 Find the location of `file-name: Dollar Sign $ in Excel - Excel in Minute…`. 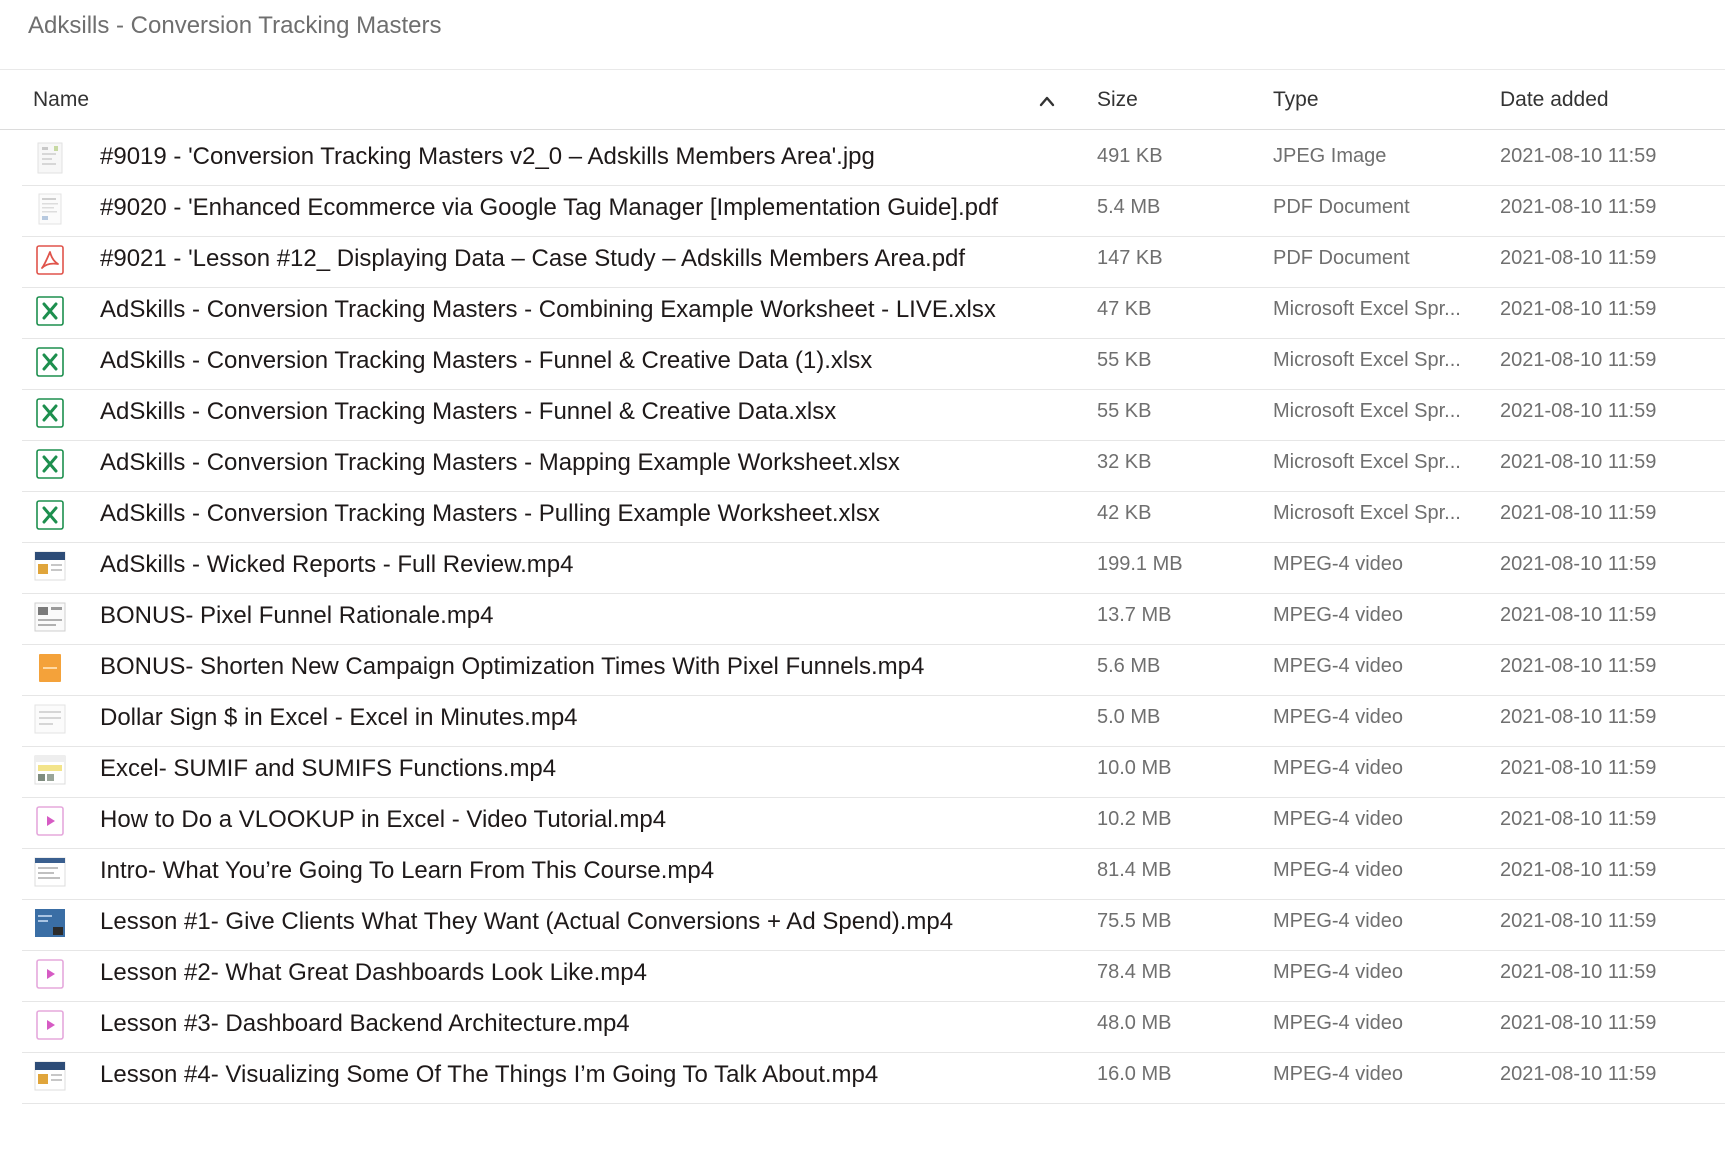

file-name: Dollar Sign $ in Excel - Excel in Minute… is located at coordinates (339, 718).